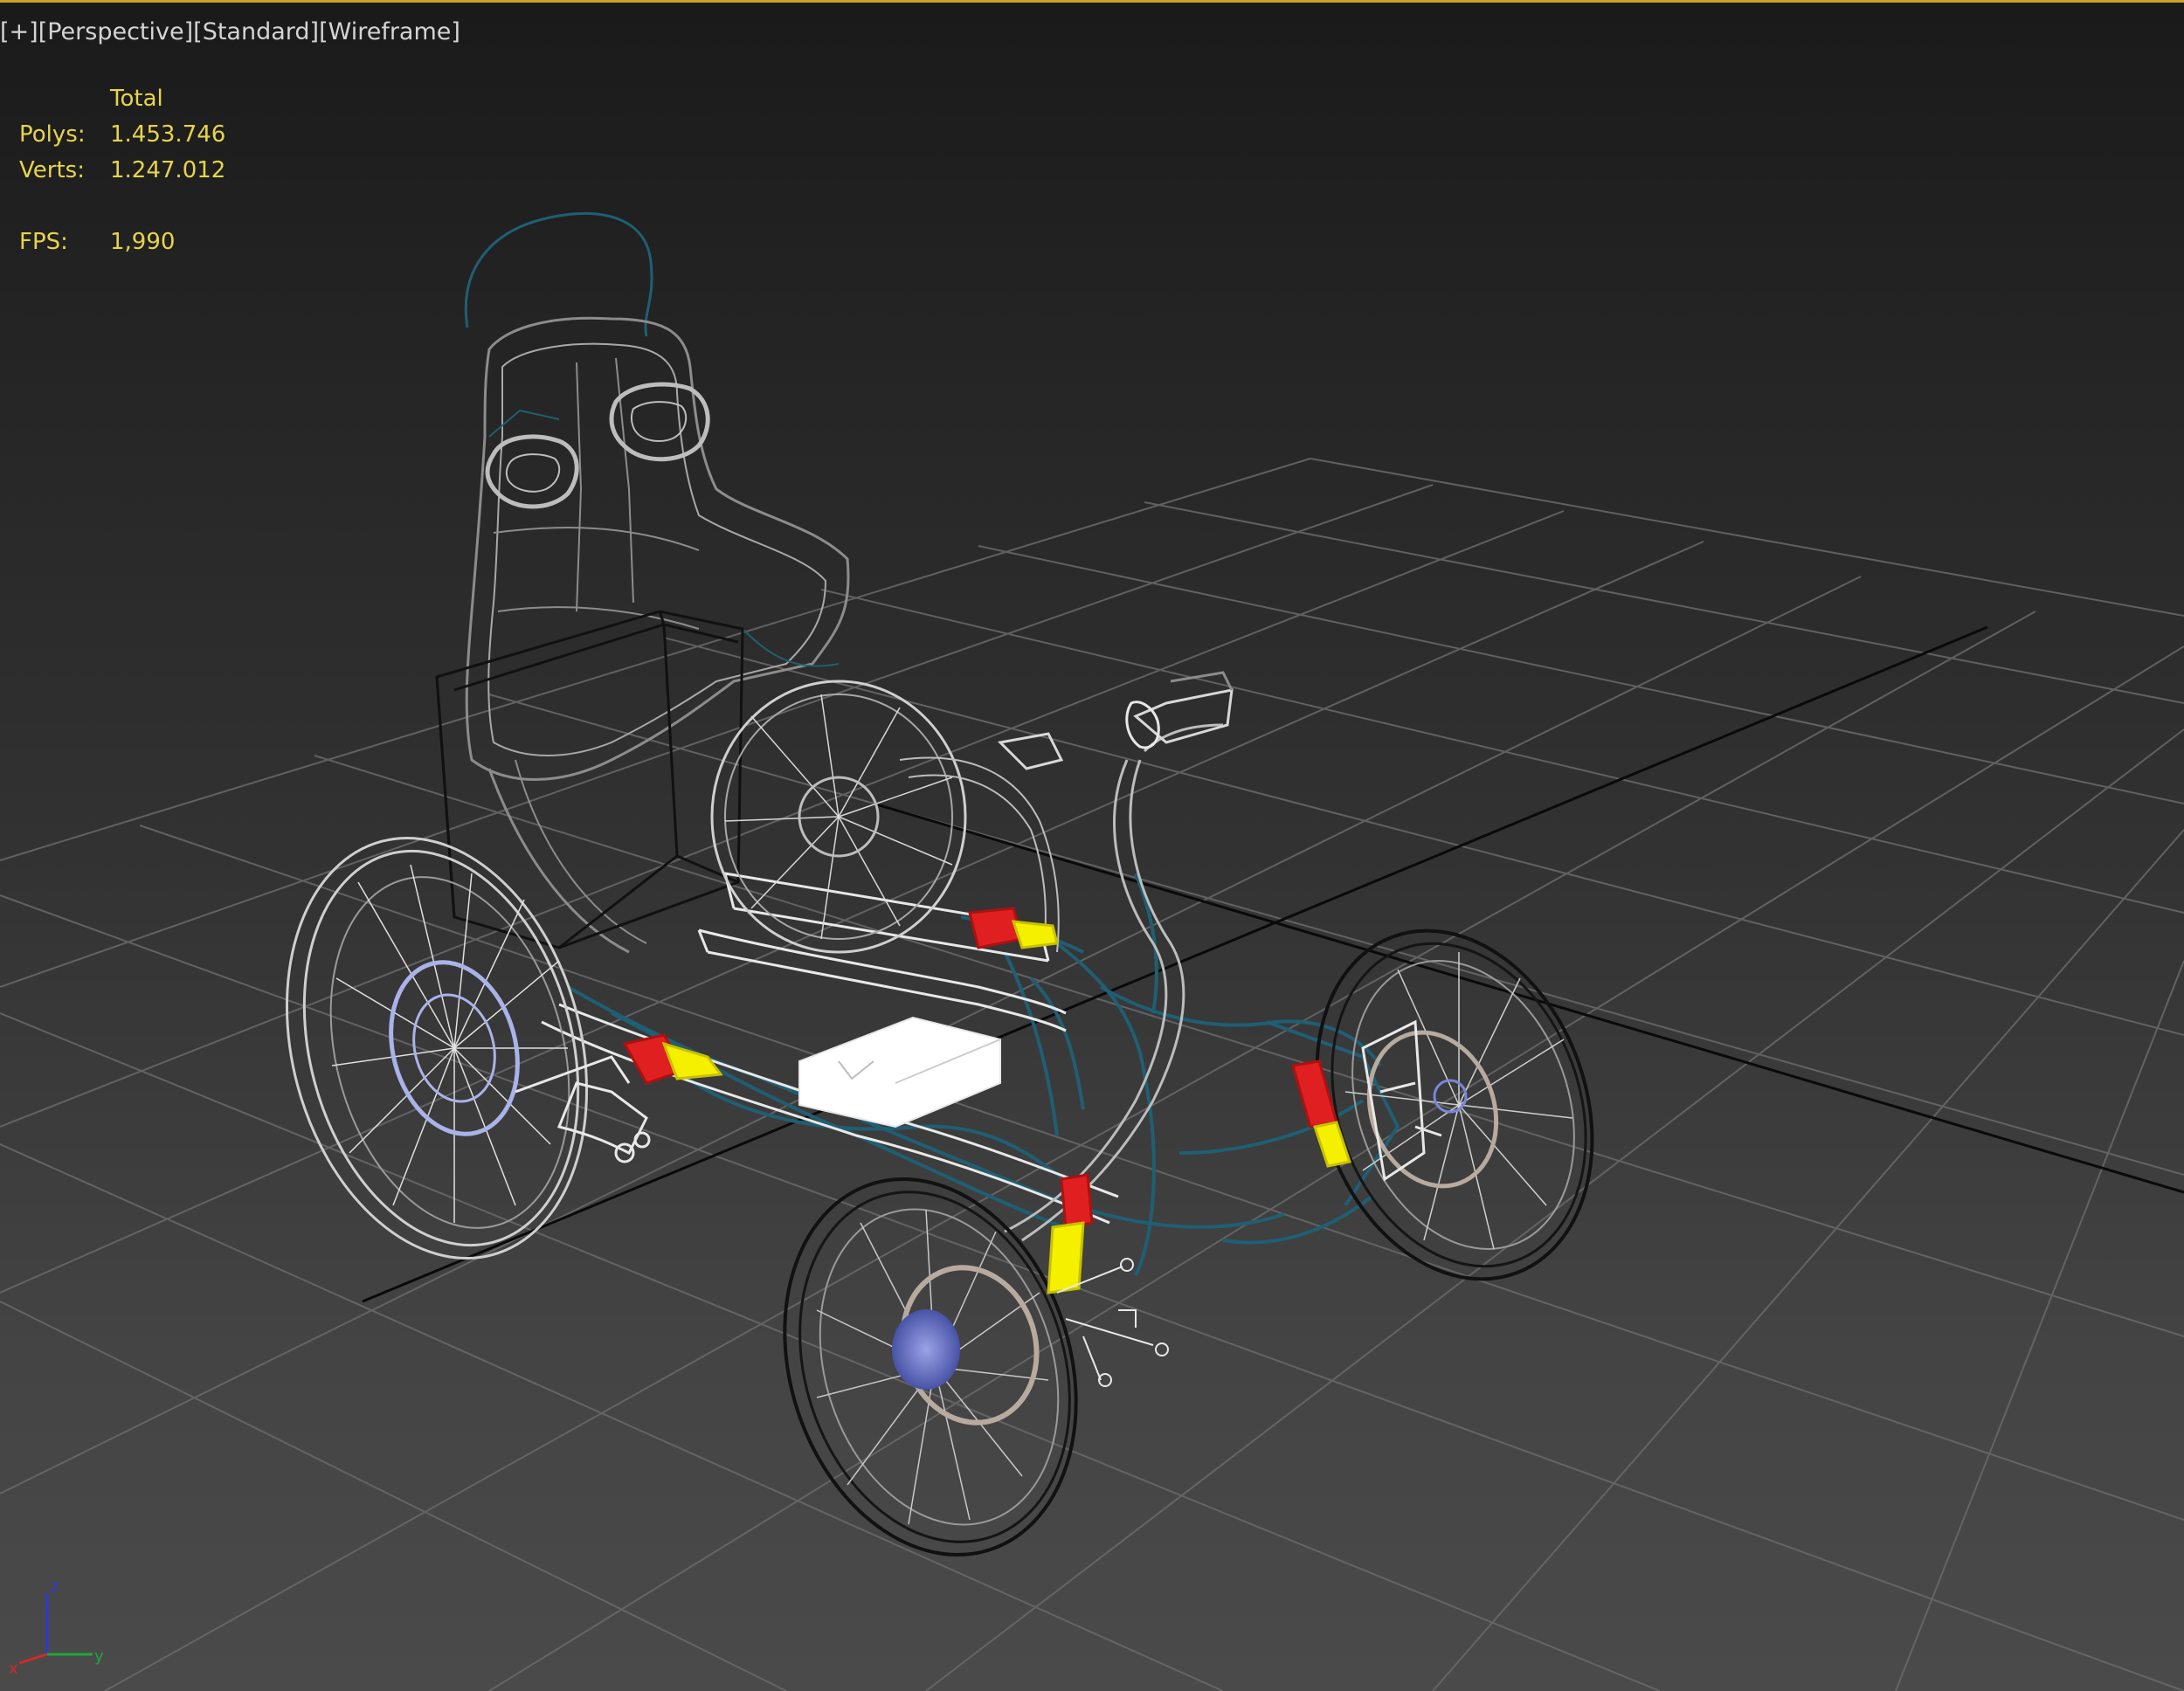 The height and width of the screenshot is (1691, 2184). Describe the element at coordinates (52, 134) in the screenshot. I see `polys-label: Polys:` at that location.